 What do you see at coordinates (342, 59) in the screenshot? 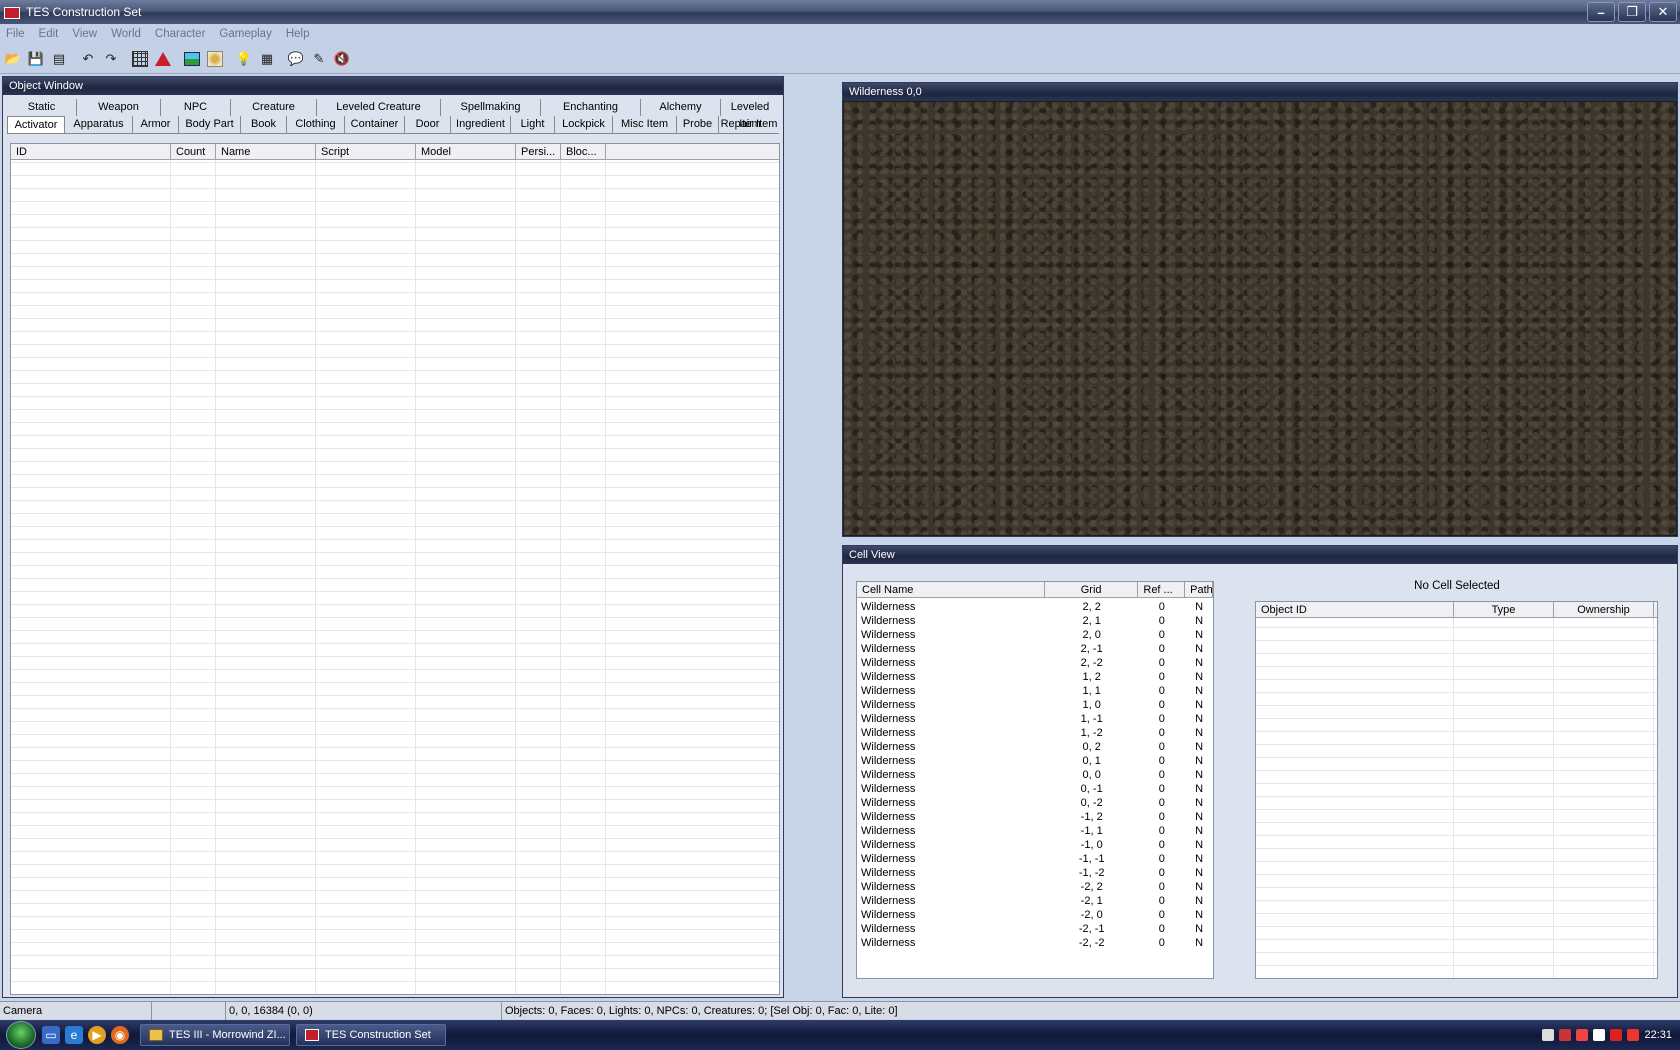
I see `sound-icon: 🔇` at bounding box center [342, 59].